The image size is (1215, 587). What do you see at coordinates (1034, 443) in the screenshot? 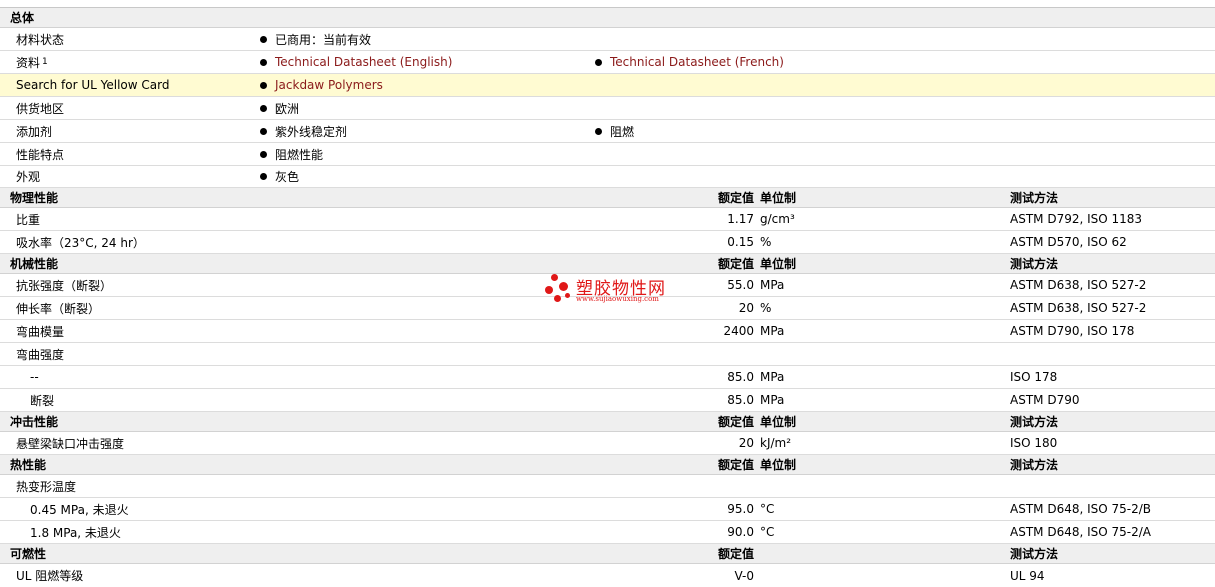
I see `property-method: ISO 180` at bounding box center [1034, 443].